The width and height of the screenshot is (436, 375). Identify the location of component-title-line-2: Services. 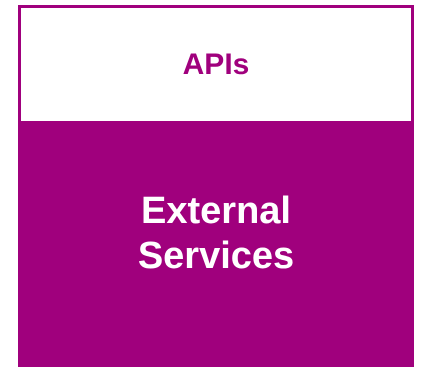
(216, 255).